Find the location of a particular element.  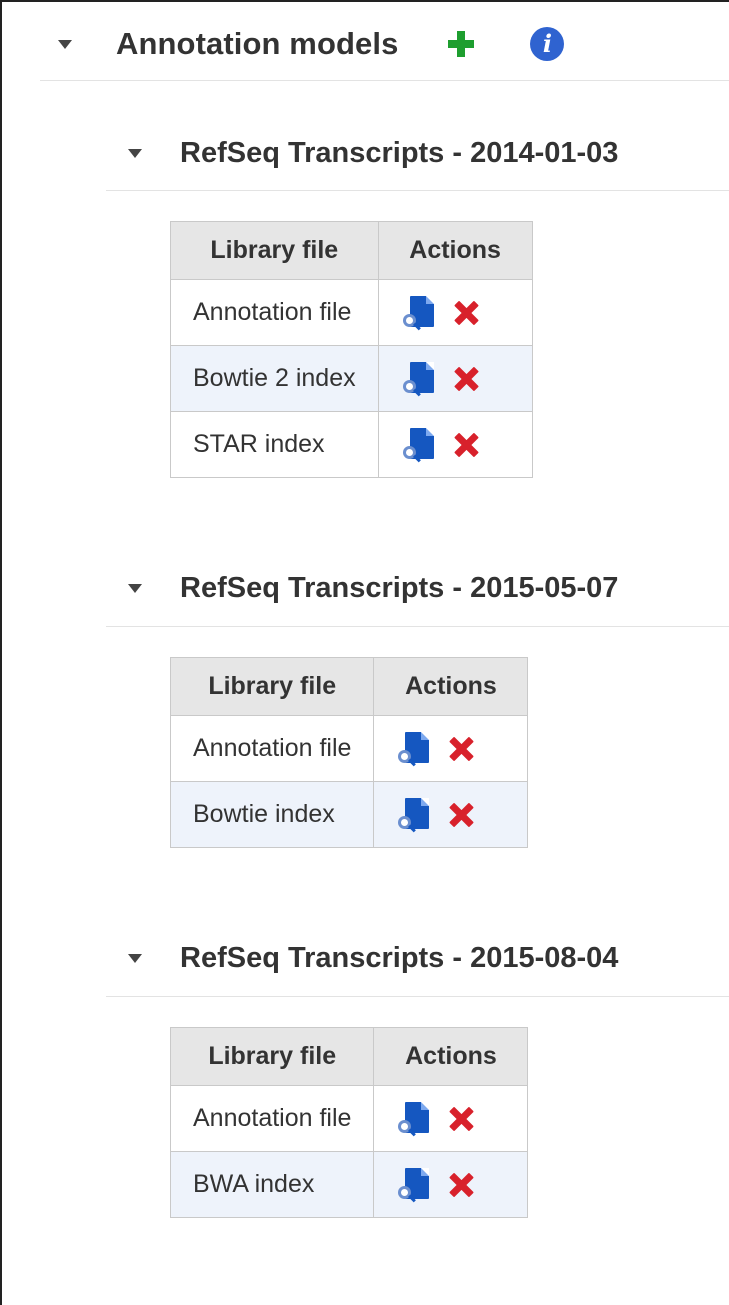

header-divider is located at coordinates (384, 80).